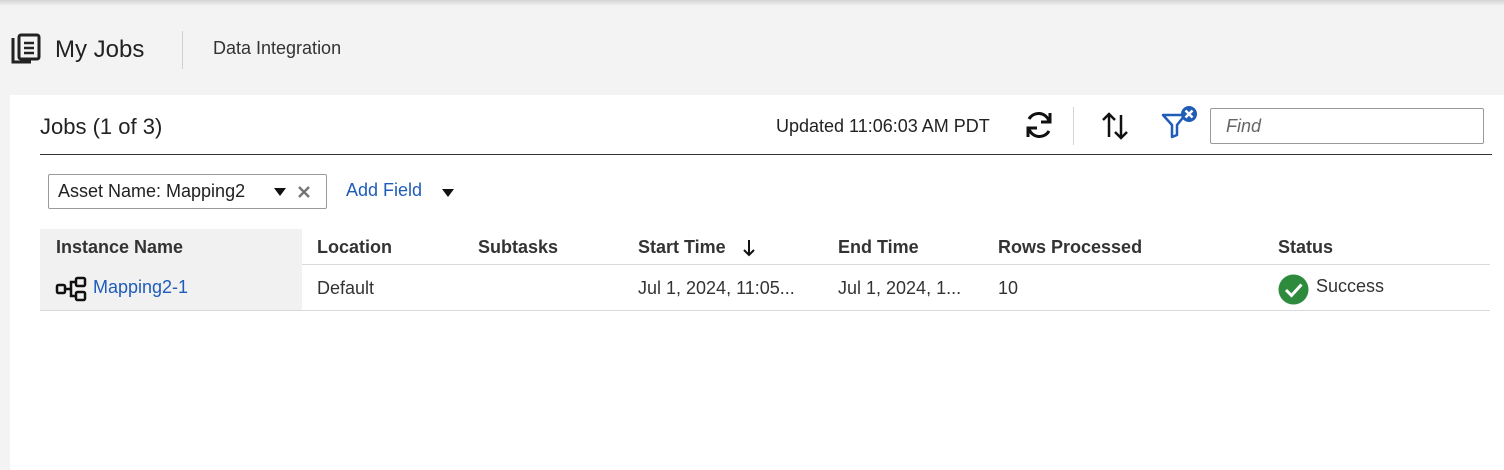  I want to click on header-subtitle: Data Integration, so click(277, 48).